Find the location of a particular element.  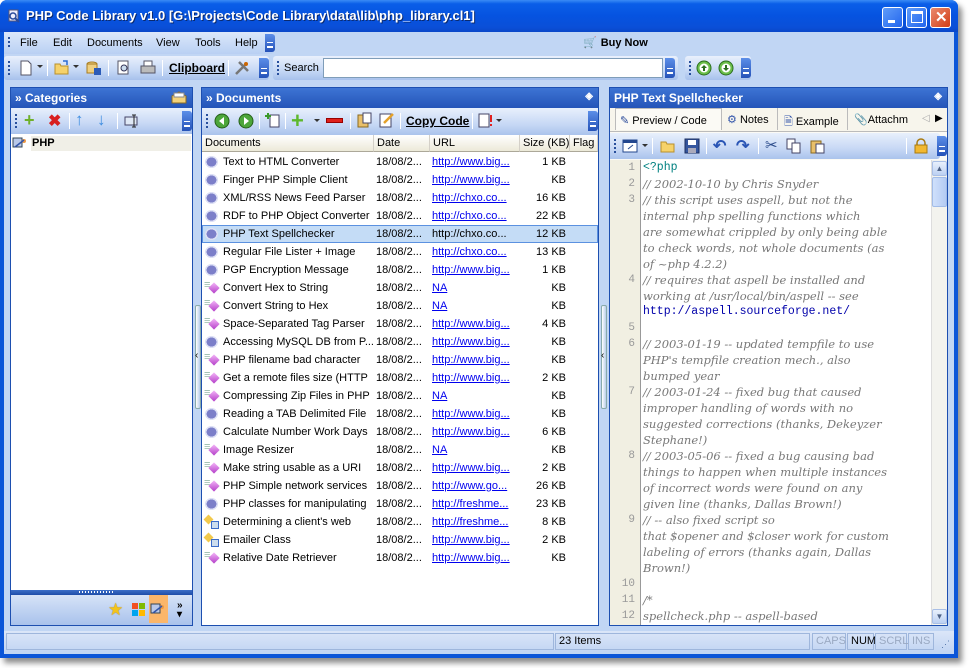

menu-edit: Edit is located at coordinates (62, 43).